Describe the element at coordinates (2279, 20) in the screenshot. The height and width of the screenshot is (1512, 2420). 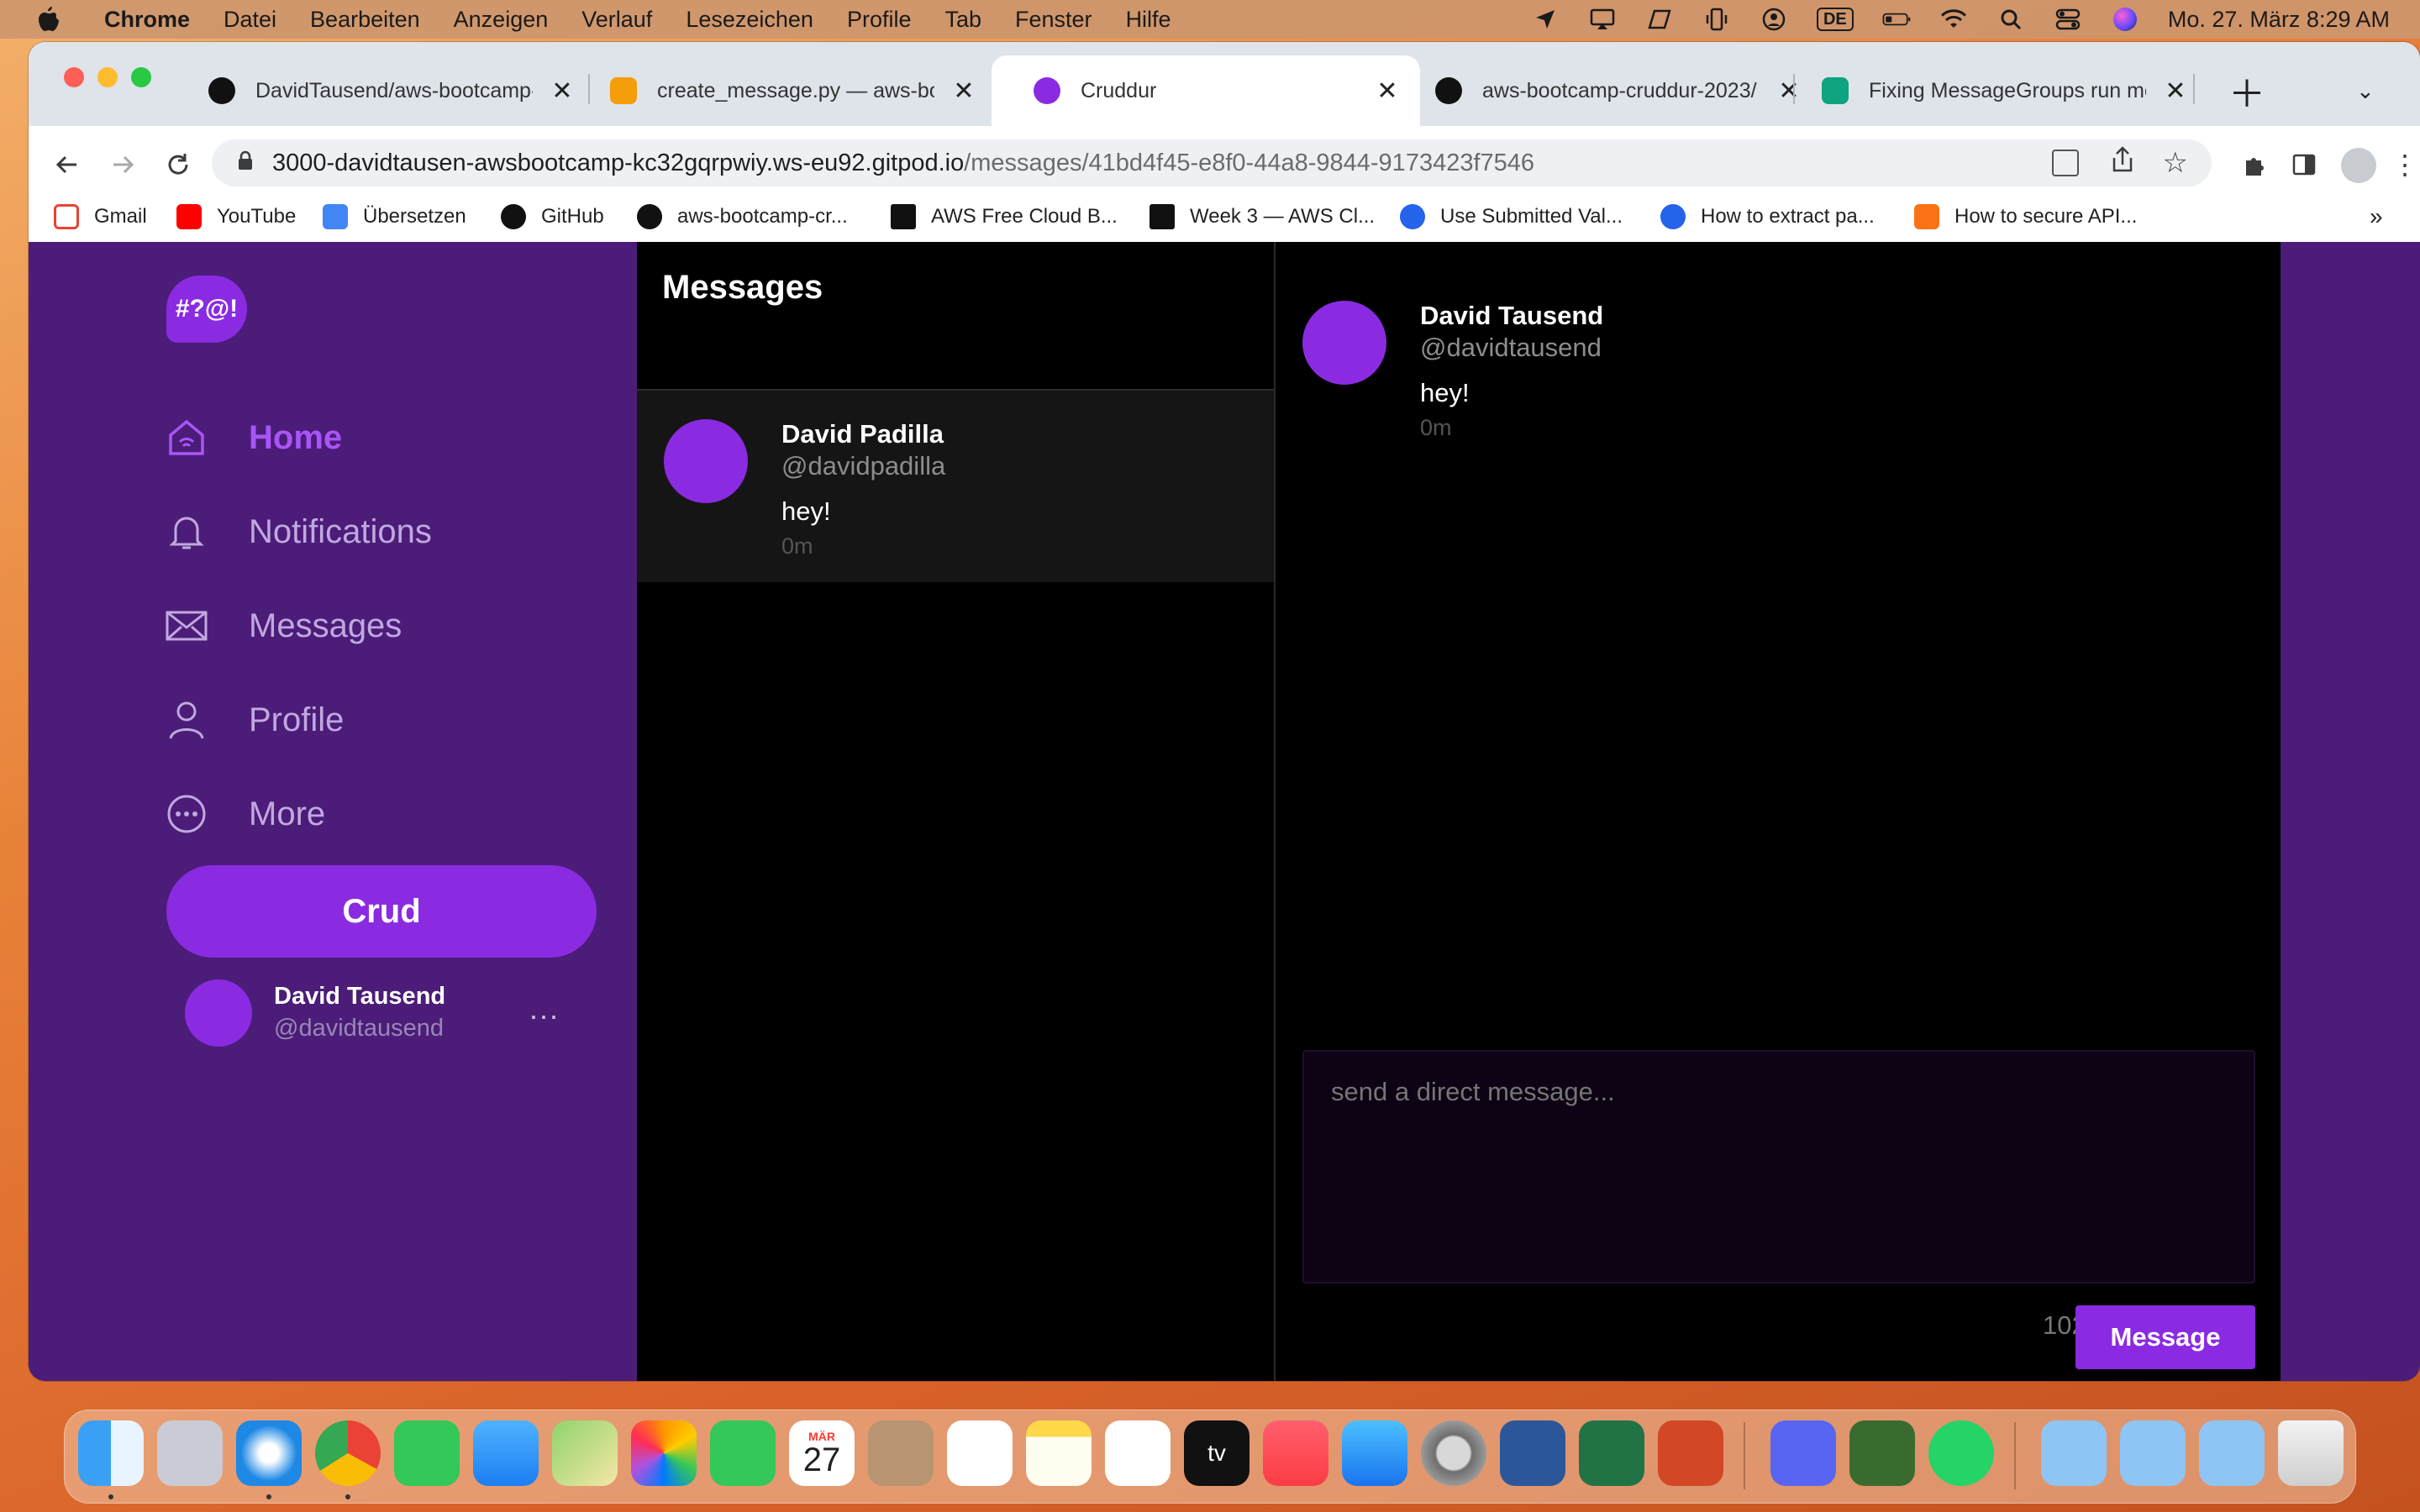
I see `menubar-clock: Mo. 27. März 8:29 AM` at that location.